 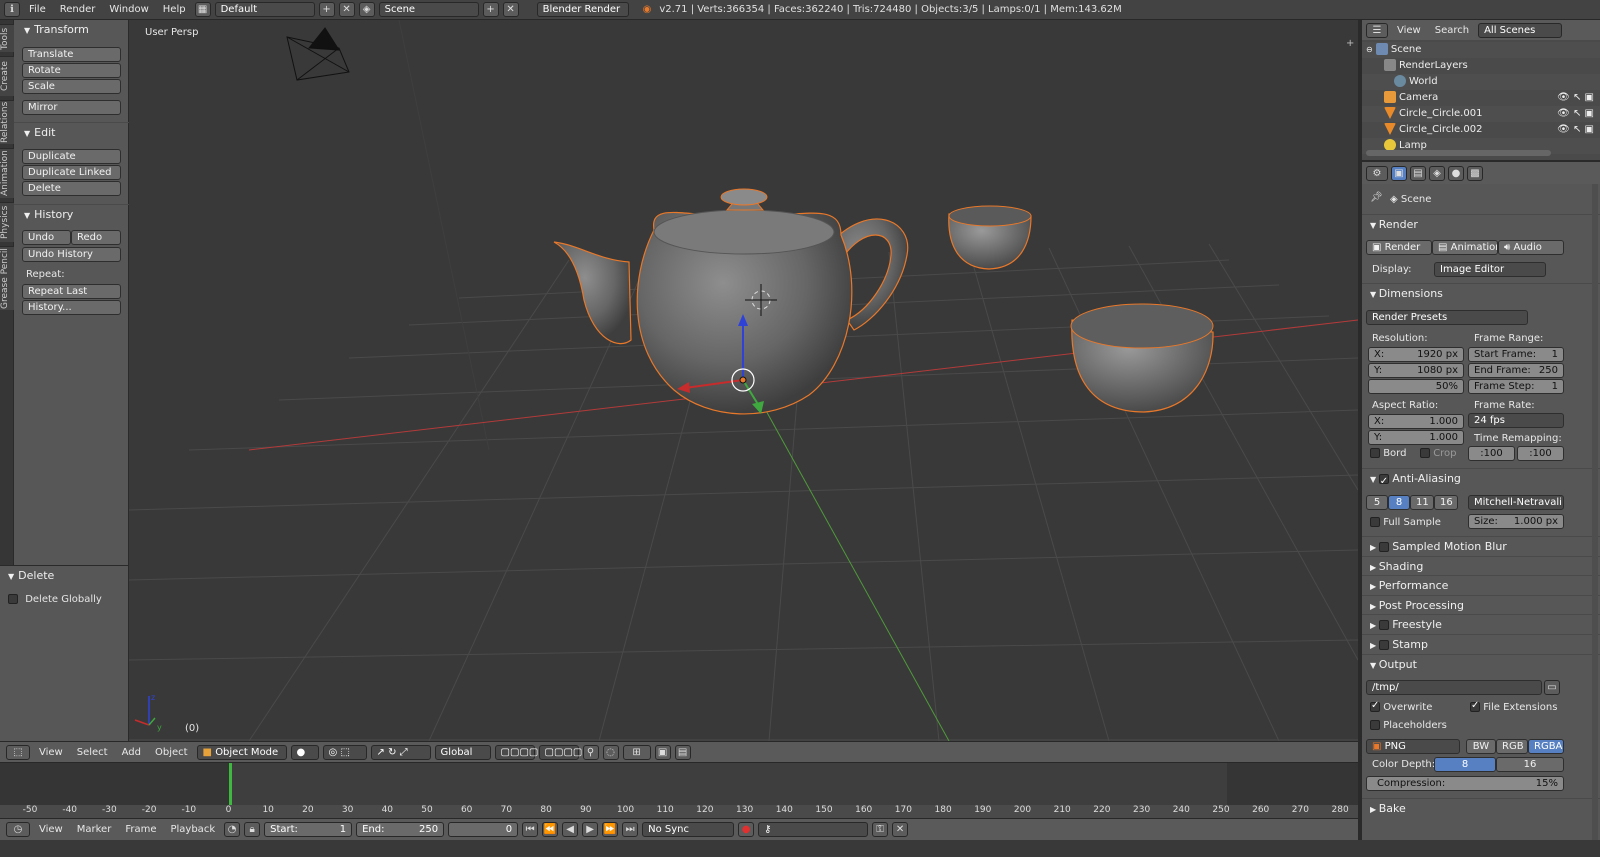 What do you see at coordinates (71, 214) in the screenshot?
I see `history-panel-header: ▼ History` at bounding box center [71, 214].